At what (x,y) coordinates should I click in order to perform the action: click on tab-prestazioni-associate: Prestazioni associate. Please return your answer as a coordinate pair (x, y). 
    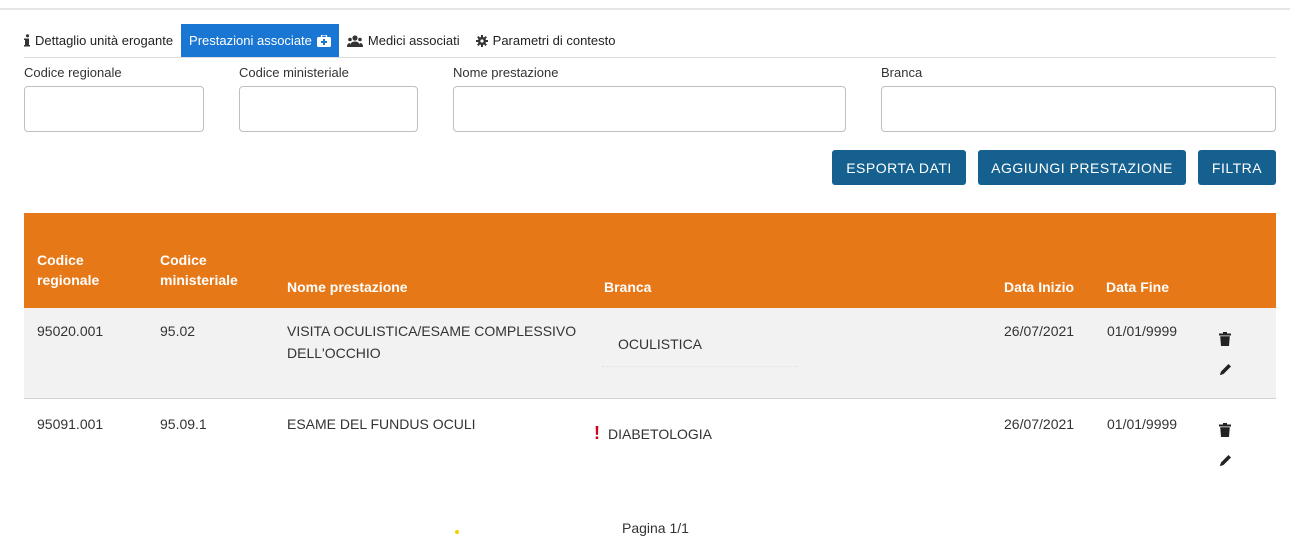
    Looking at the image, I should click on (260, 40).